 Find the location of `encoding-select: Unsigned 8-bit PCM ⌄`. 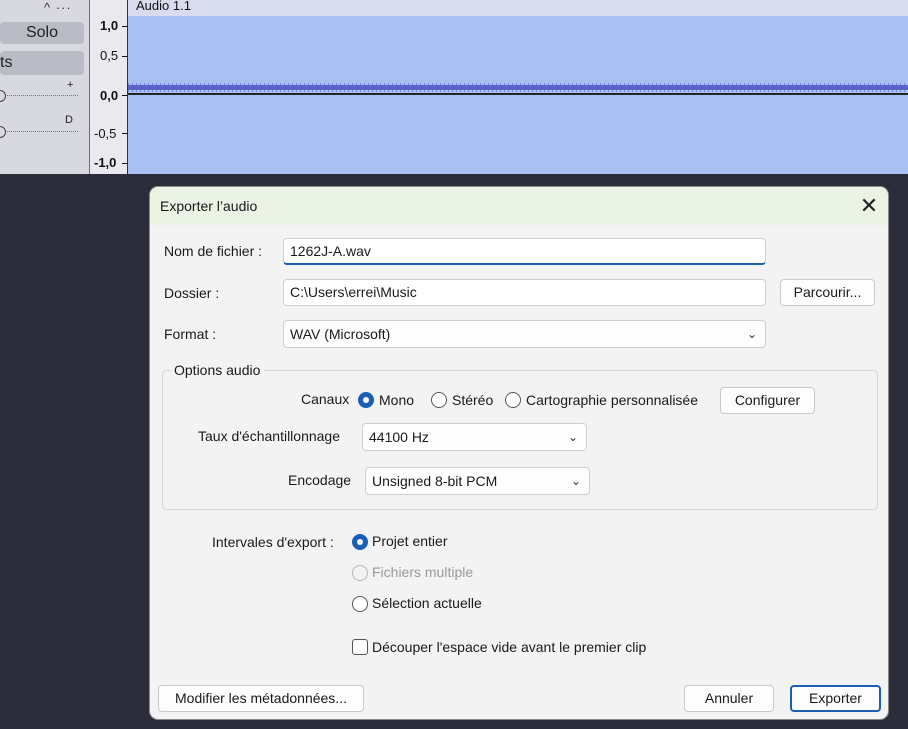

encoding-select: Unsigned 8-bit PCM ⌄ is located at coordinates (477, 481).